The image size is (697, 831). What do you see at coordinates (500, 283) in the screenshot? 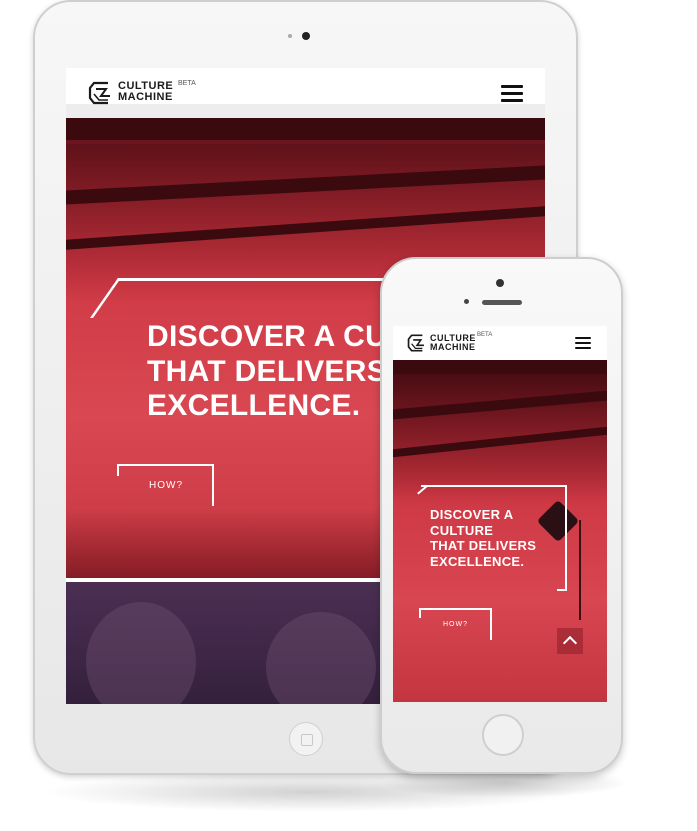
I see `phone-camera` at bounding box center [500, 283].